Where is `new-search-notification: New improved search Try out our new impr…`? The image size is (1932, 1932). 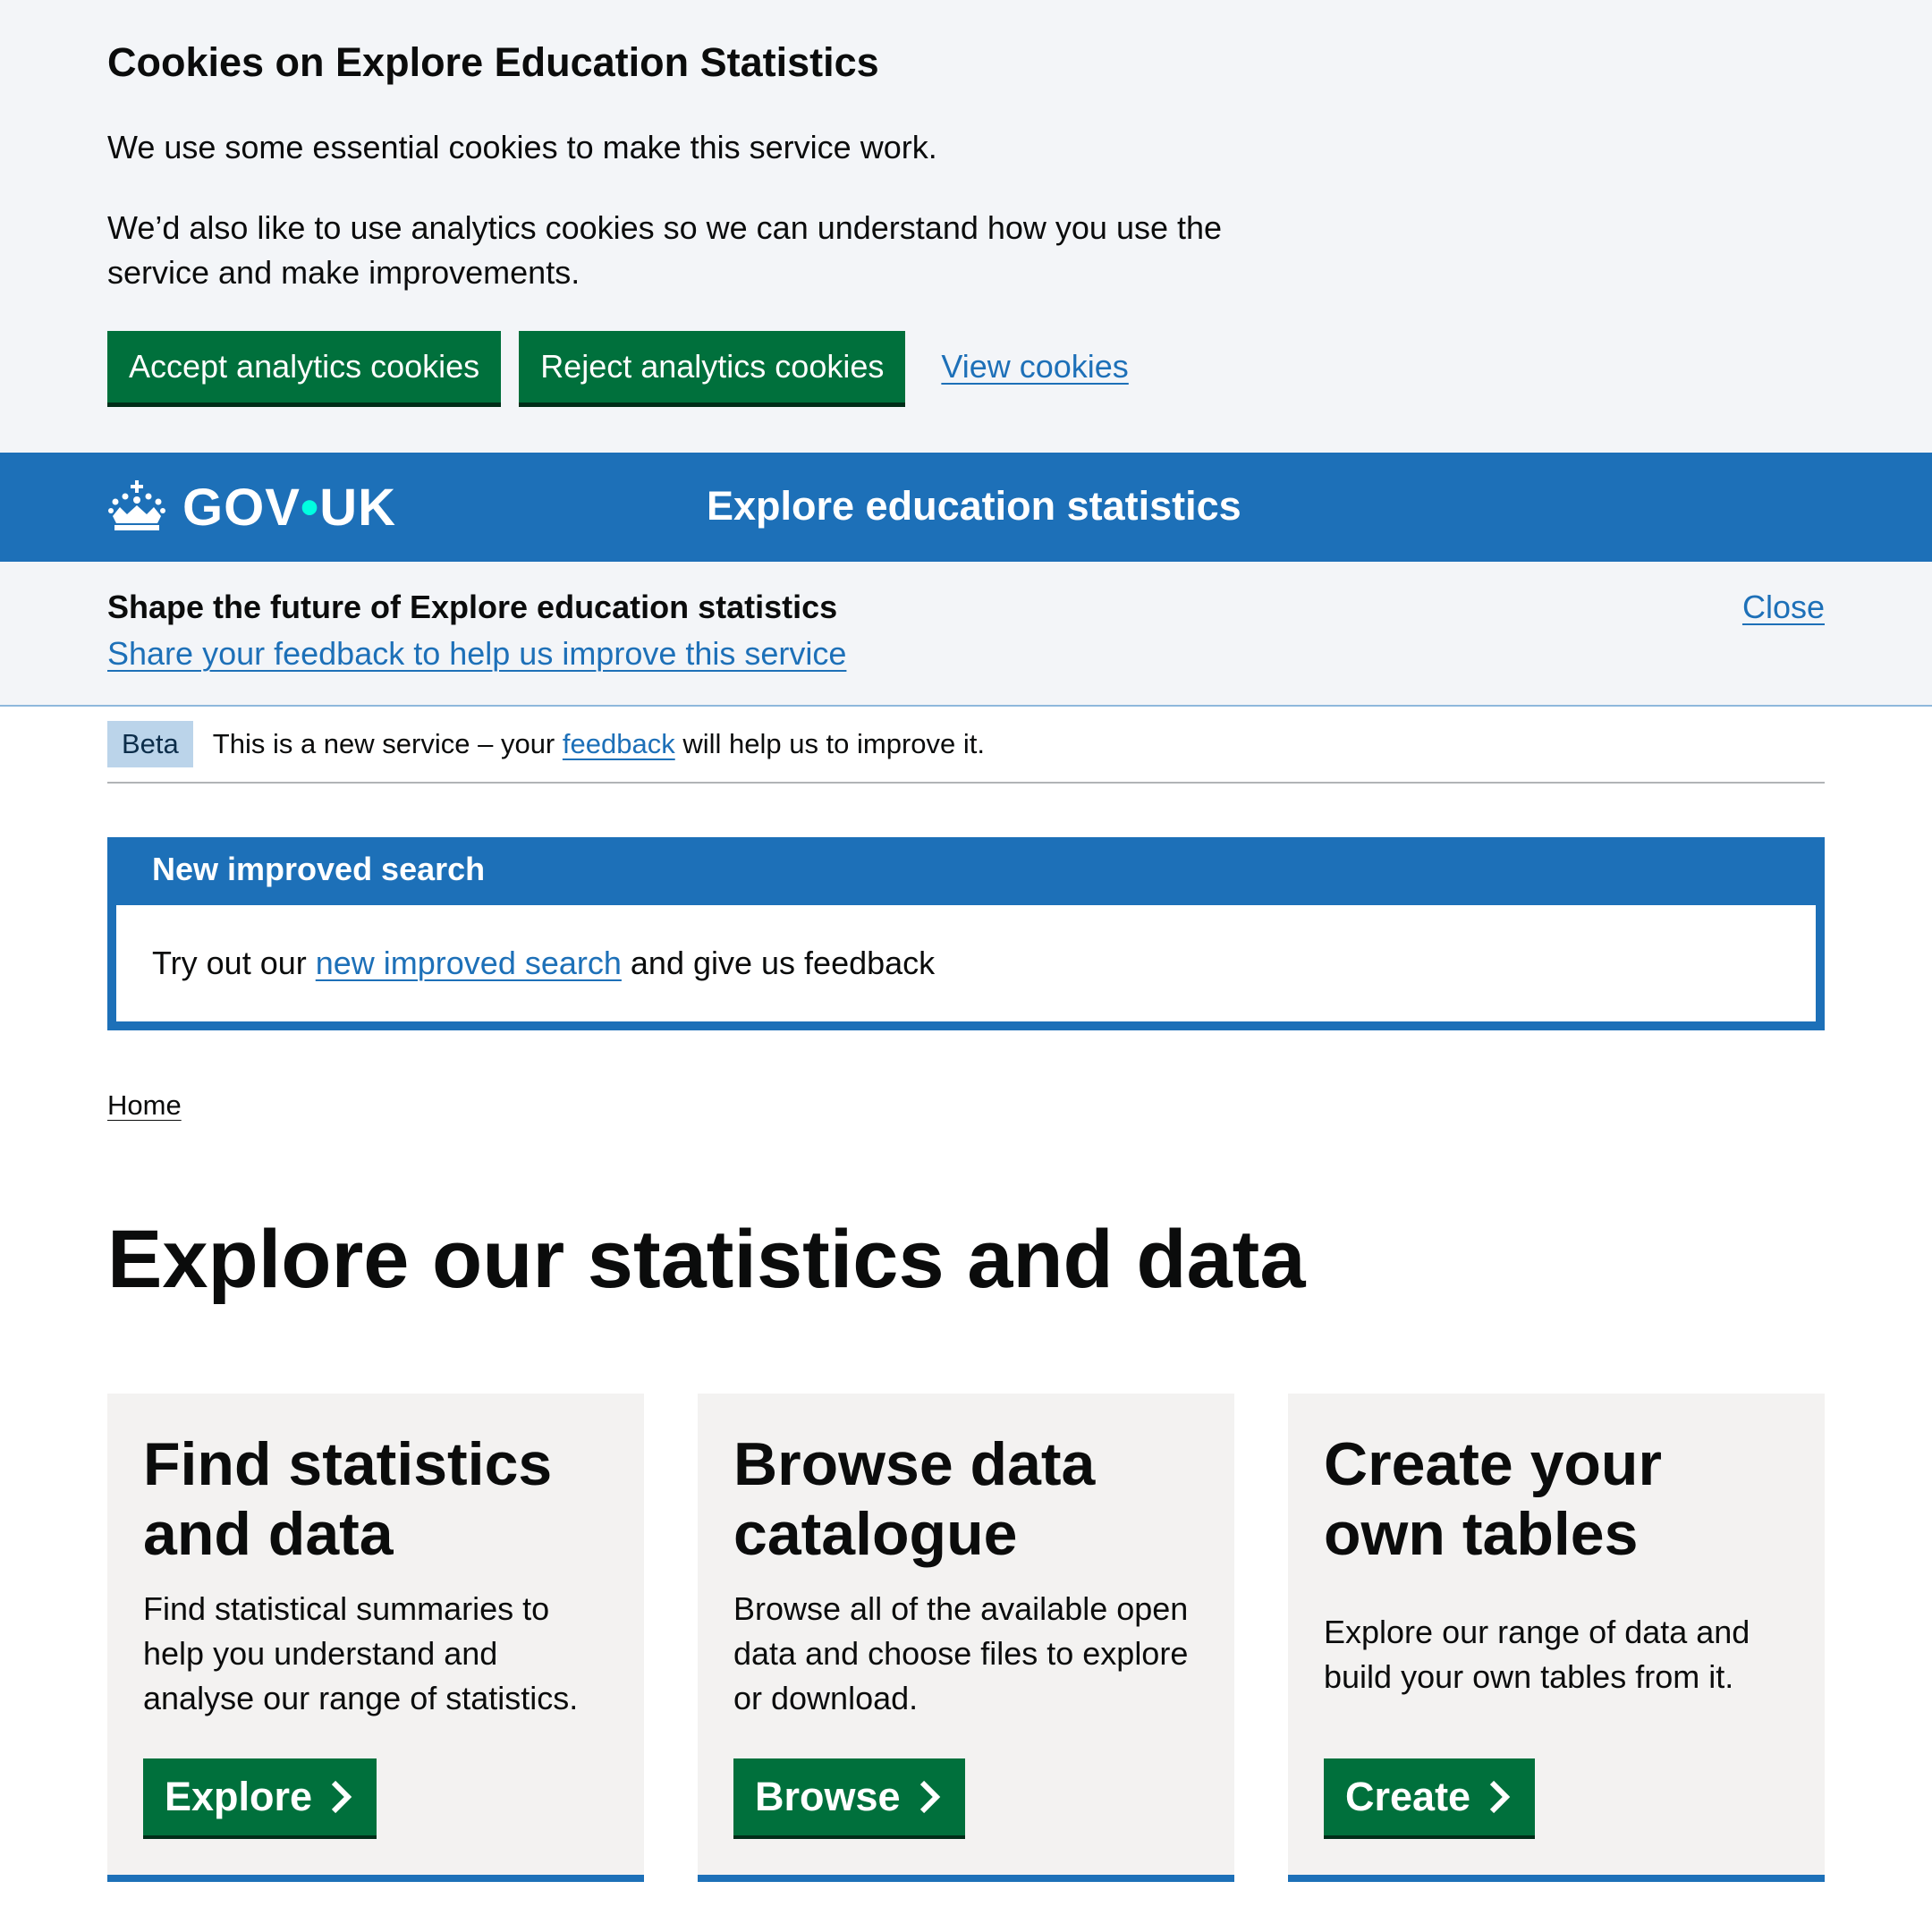 new-search-notification: New improved search Try out our new impr… is located at coordinates (966, 933).